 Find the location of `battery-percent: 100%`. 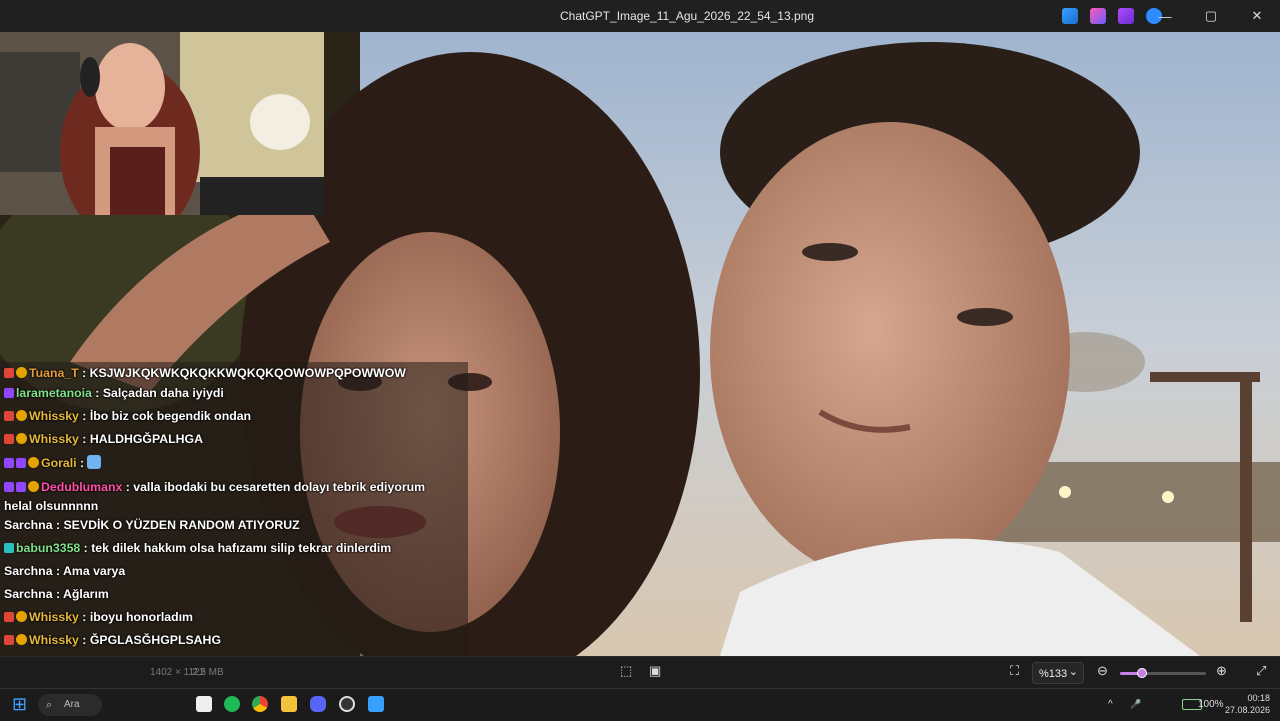

battery-percent: 100% is located at coordinates (1211, 704).